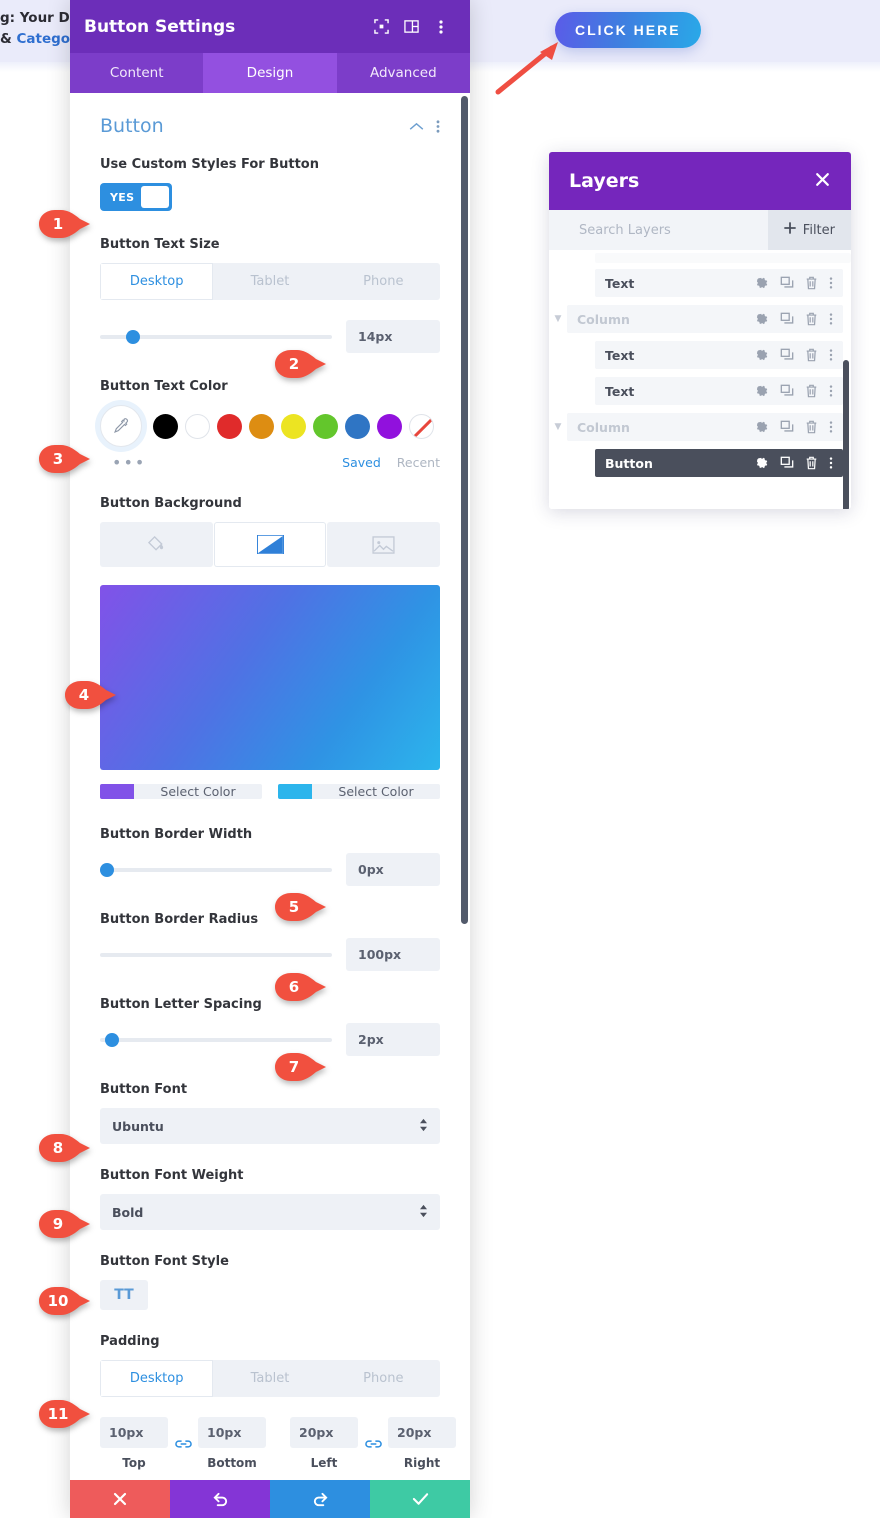  Describe the element at coordinates (117, 791) in the screenshot. I see `gradient-left-chip` at that location.